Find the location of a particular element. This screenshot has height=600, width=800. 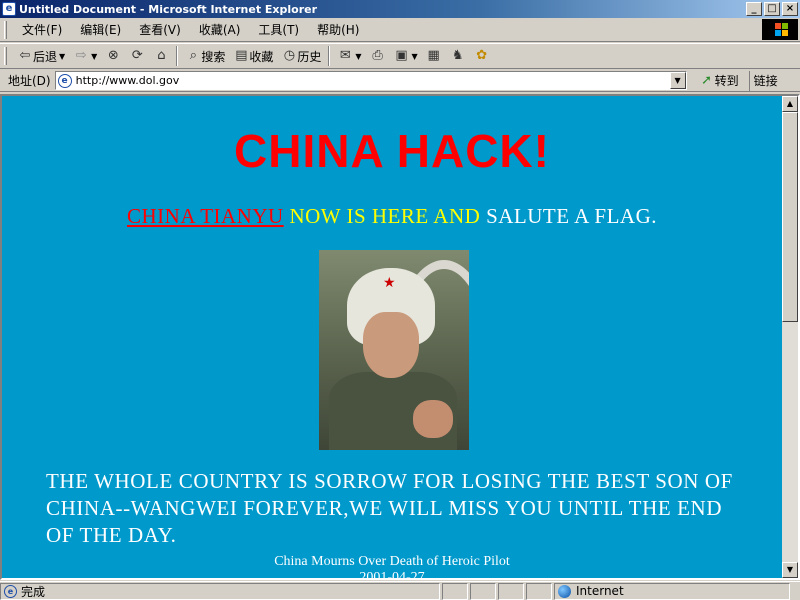

home-icon: ⌂ is located at coordinates (161, 55).